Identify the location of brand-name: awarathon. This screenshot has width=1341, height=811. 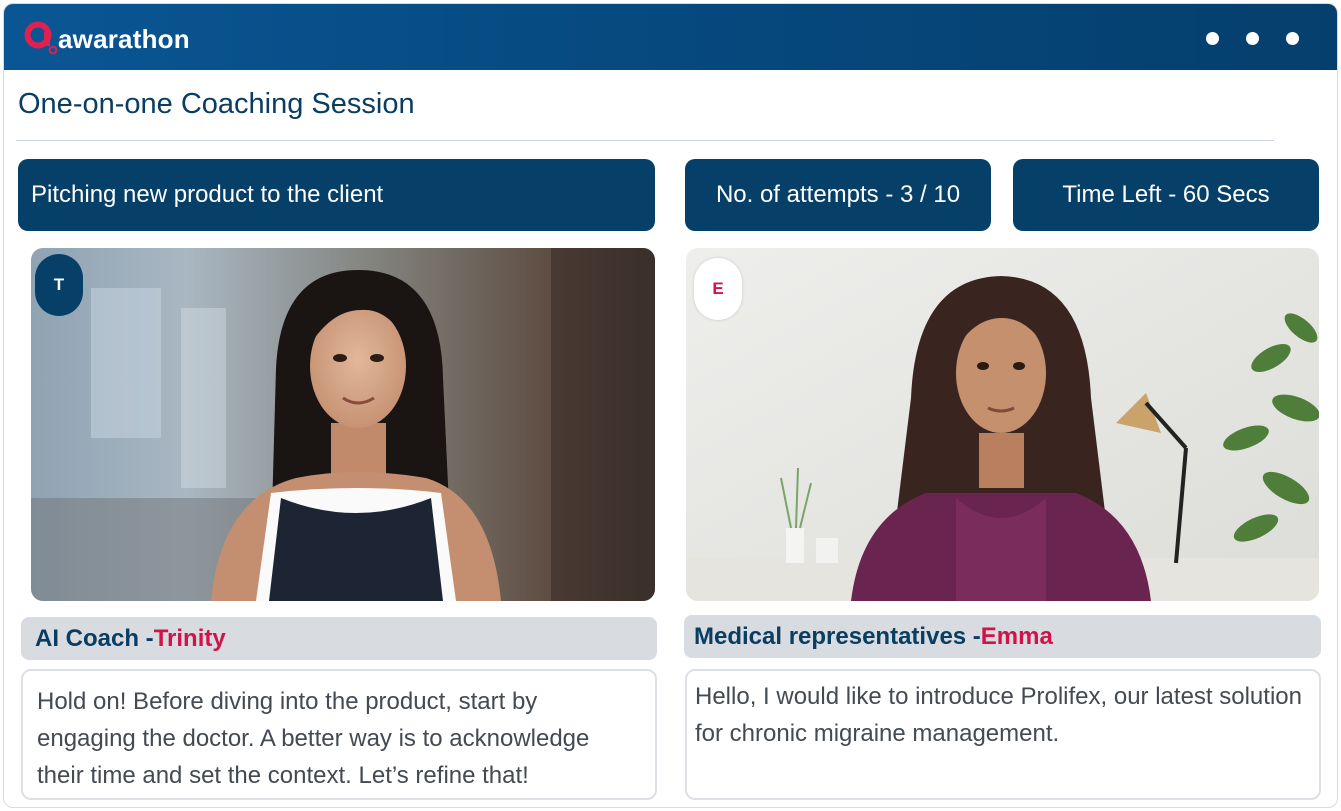
(124, 38).